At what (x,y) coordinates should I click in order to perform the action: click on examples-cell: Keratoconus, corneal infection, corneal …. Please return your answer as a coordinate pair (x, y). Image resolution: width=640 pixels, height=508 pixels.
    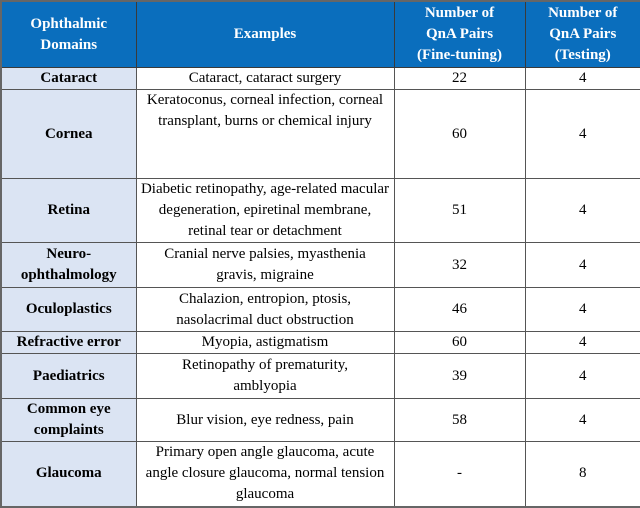
    Looking at the image, I should click on (265, 134).